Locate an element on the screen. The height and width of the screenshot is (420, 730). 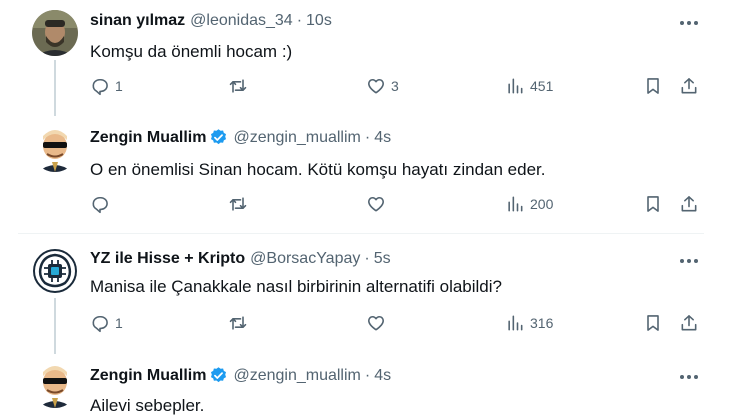
tweet-text: Komşu da önemli hocam :) is located at coordinates (191, 51).